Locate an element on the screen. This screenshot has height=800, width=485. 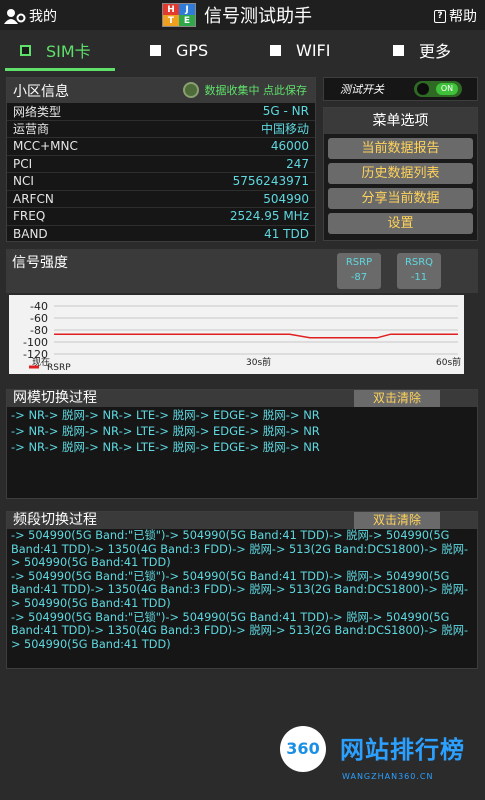
rsrp-label: RSRP is located at coordinates (359, 262).